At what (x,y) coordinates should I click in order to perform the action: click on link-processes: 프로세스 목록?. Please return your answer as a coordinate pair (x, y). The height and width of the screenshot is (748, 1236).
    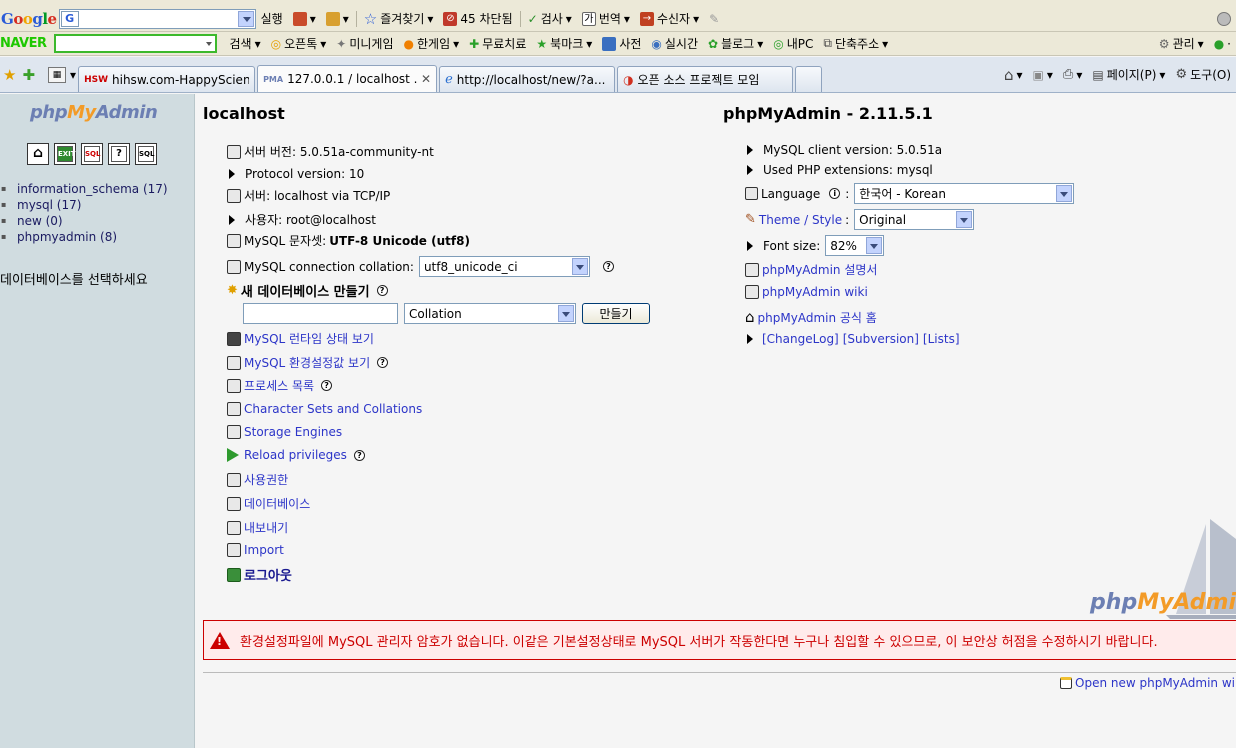
    Looking at the image, I should click on (280, 385).